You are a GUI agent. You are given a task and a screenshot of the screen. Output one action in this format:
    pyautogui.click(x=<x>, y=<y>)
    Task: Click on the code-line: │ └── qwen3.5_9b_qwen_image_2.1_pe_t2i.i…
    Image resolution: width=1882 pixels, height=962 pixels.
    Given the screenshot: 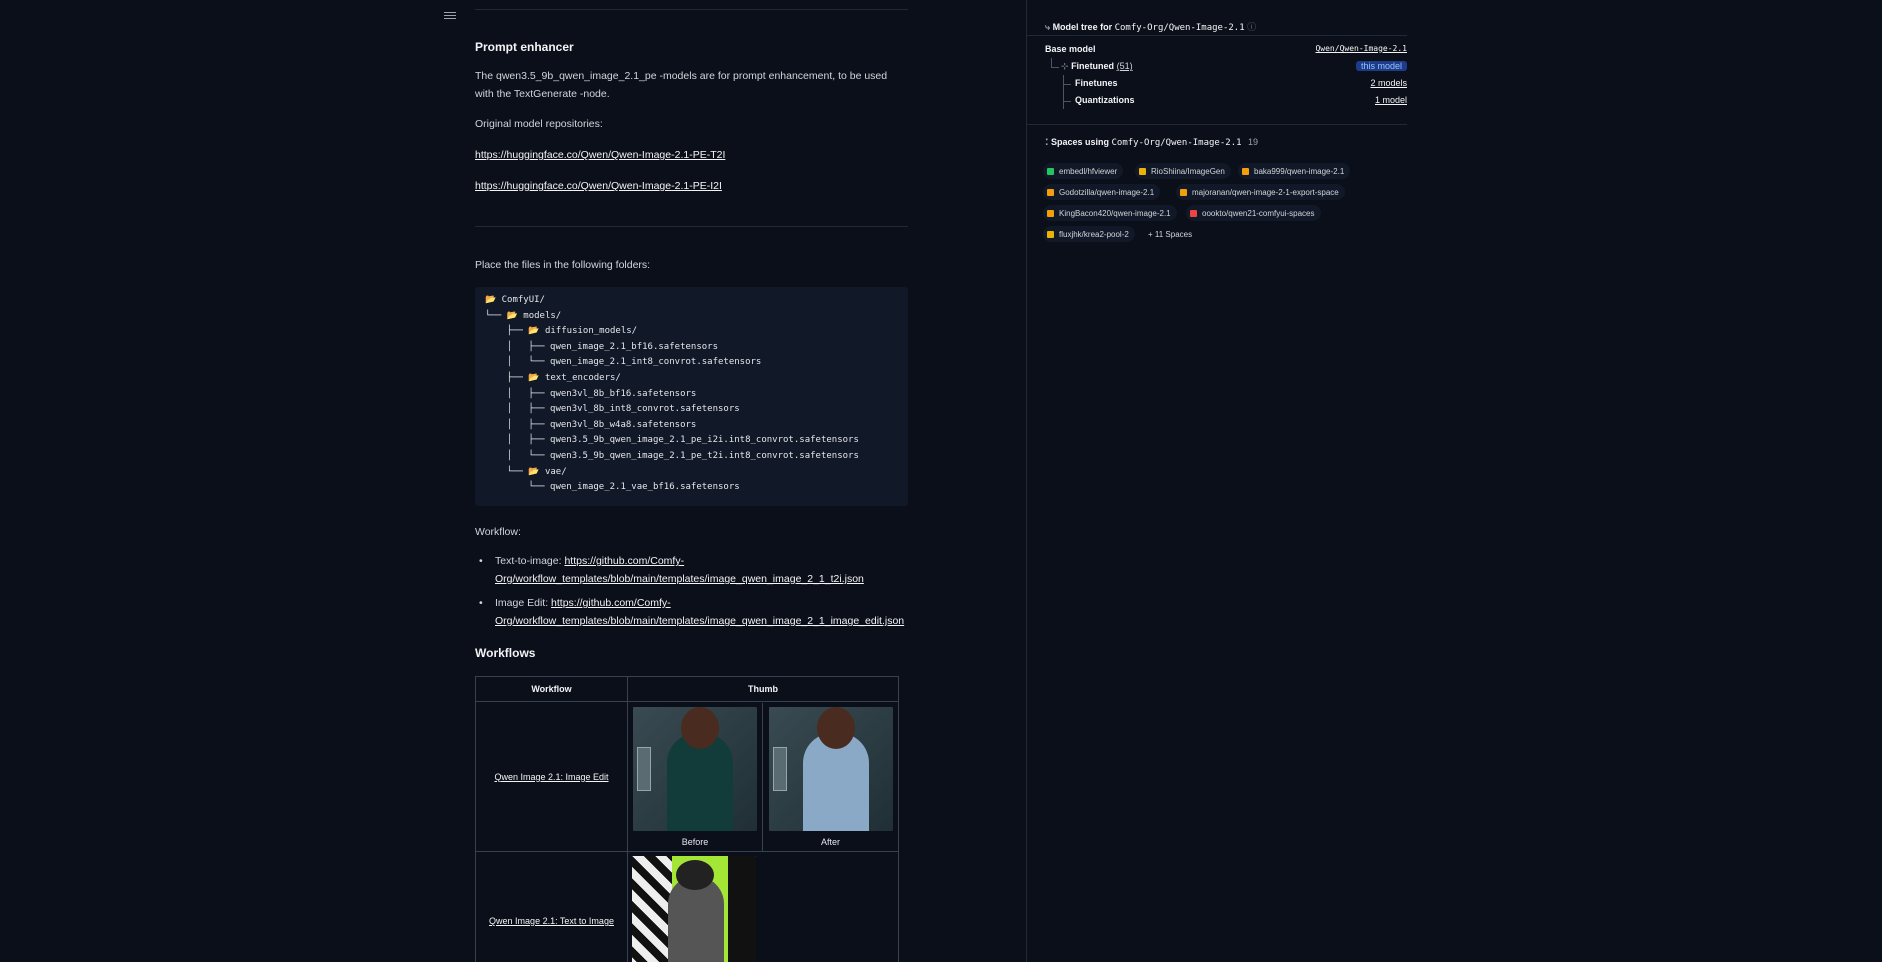 What is the action you would take?
    pyautogui.click(x=672, y=455)
    